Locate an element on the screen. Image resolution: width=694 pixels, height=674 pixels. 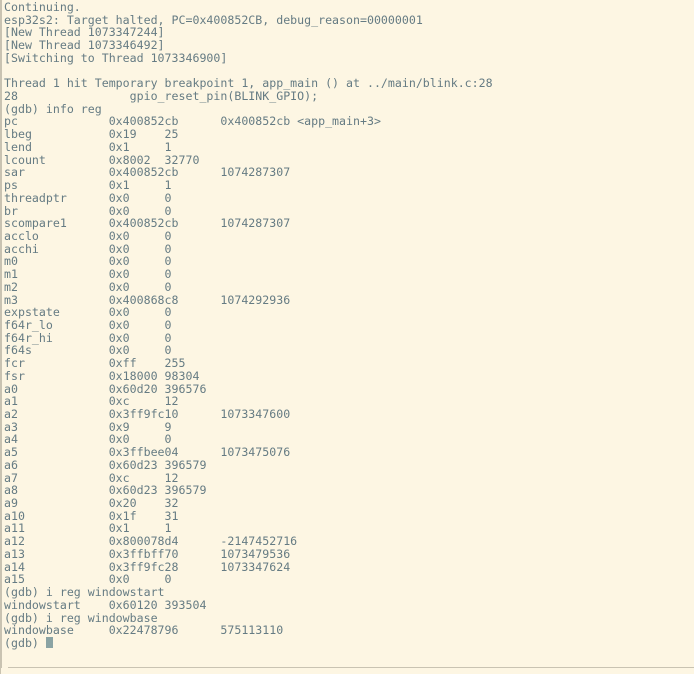
prompt-line-windowstart: (gdb) i reg windowstart is located at coordinates (84, 592).